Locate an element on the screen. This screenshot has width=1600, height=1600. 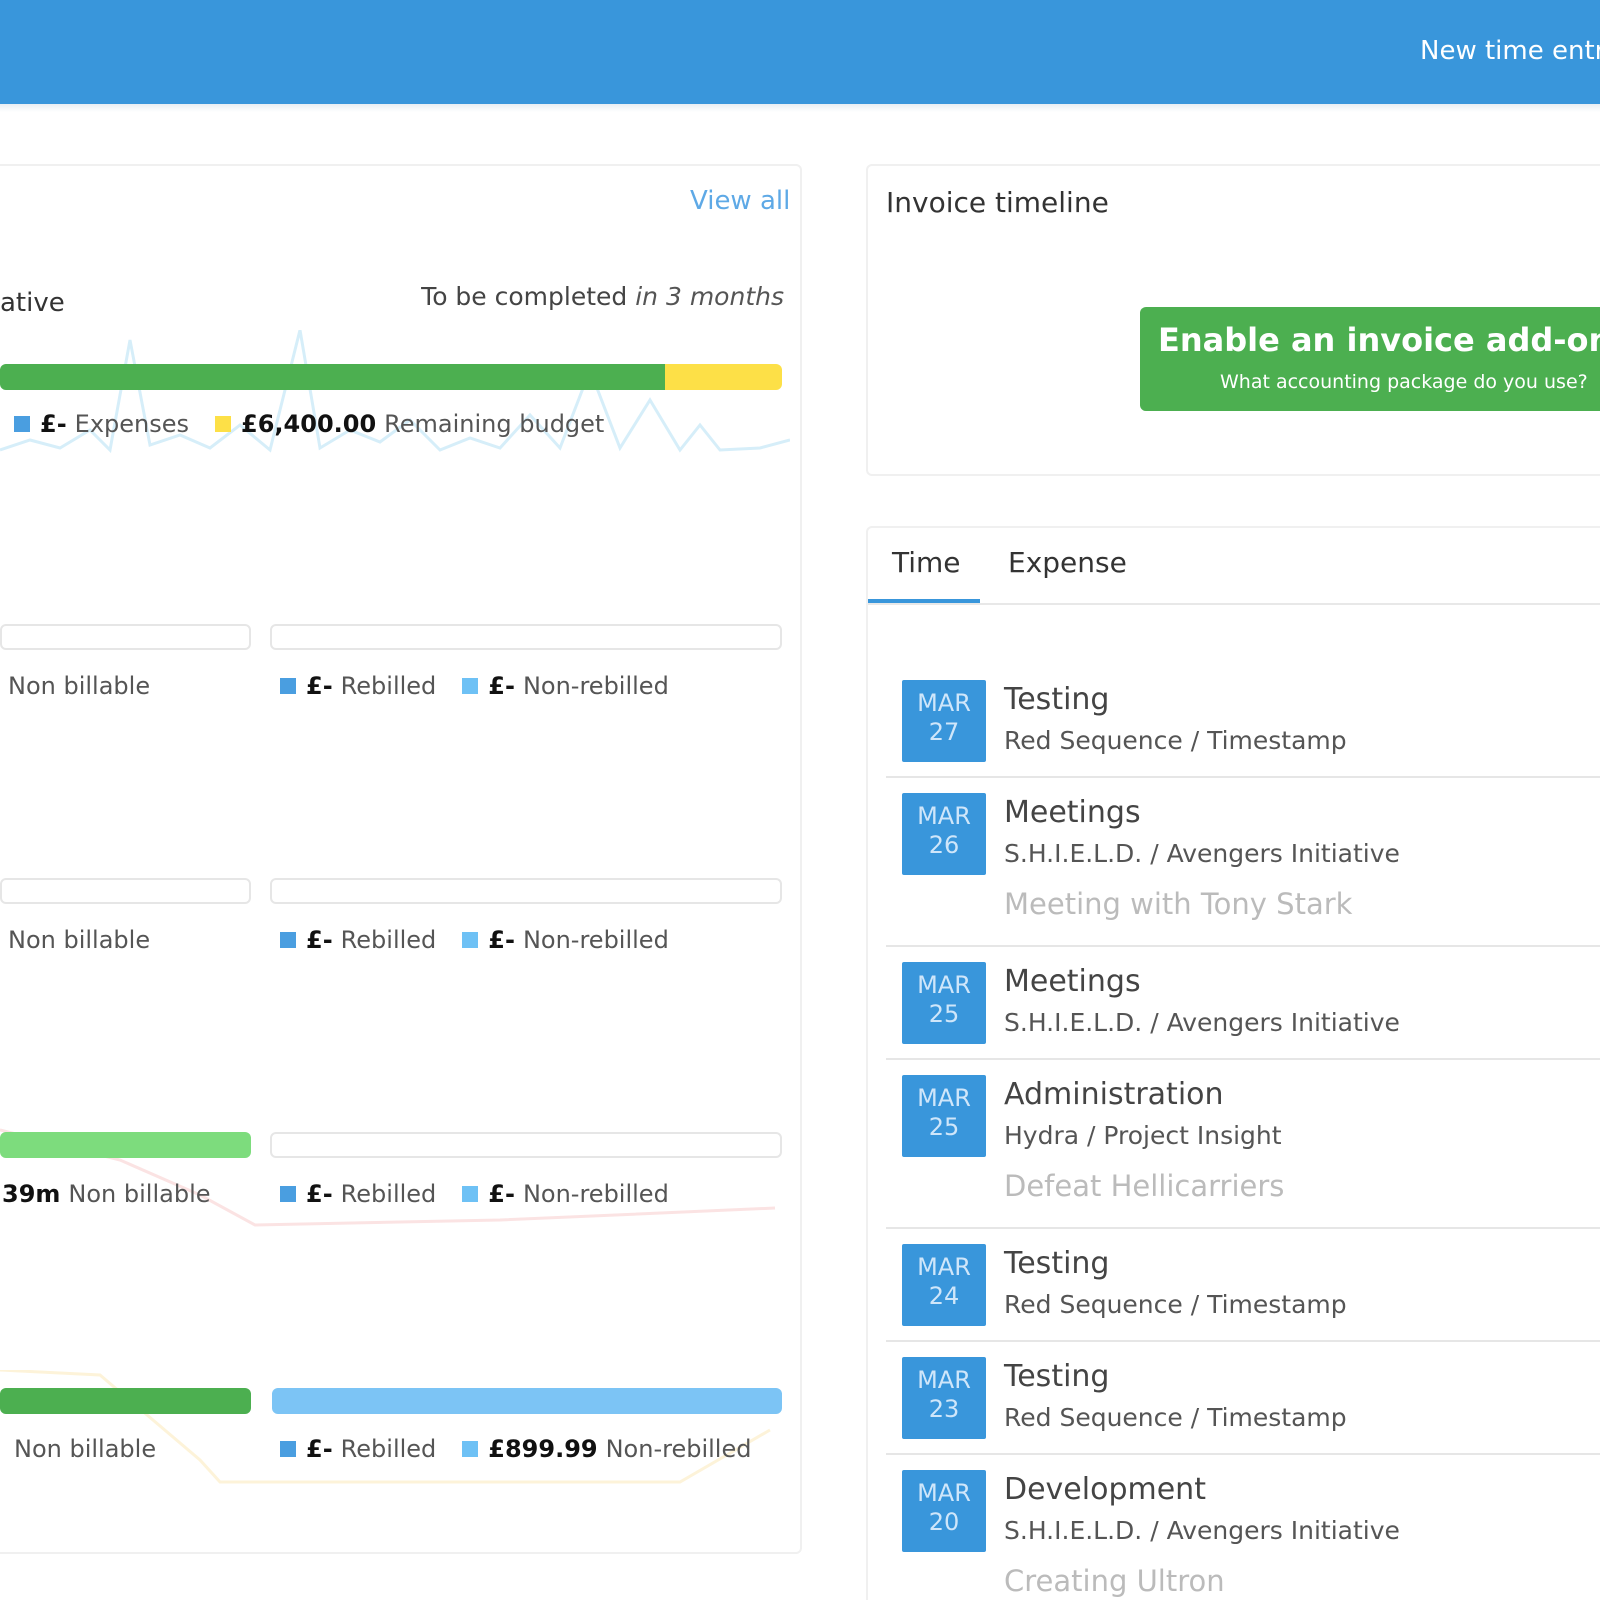
nonrebilled-label-1: Non-rebilled is located at coordinates (595, 686).